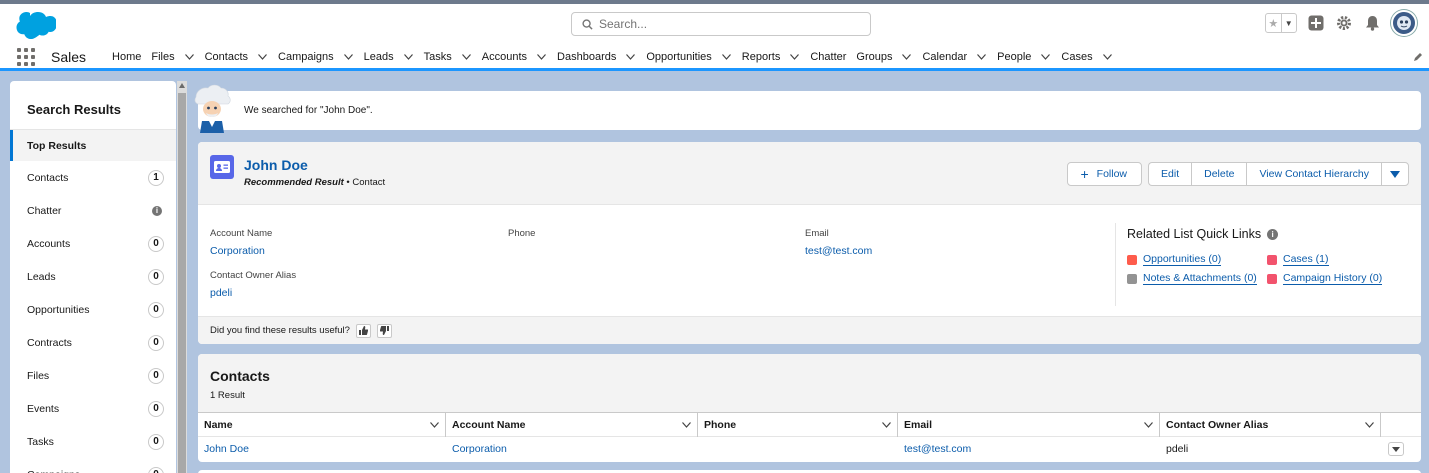  I want to click on app-launcher-icon, so click(27, 57).